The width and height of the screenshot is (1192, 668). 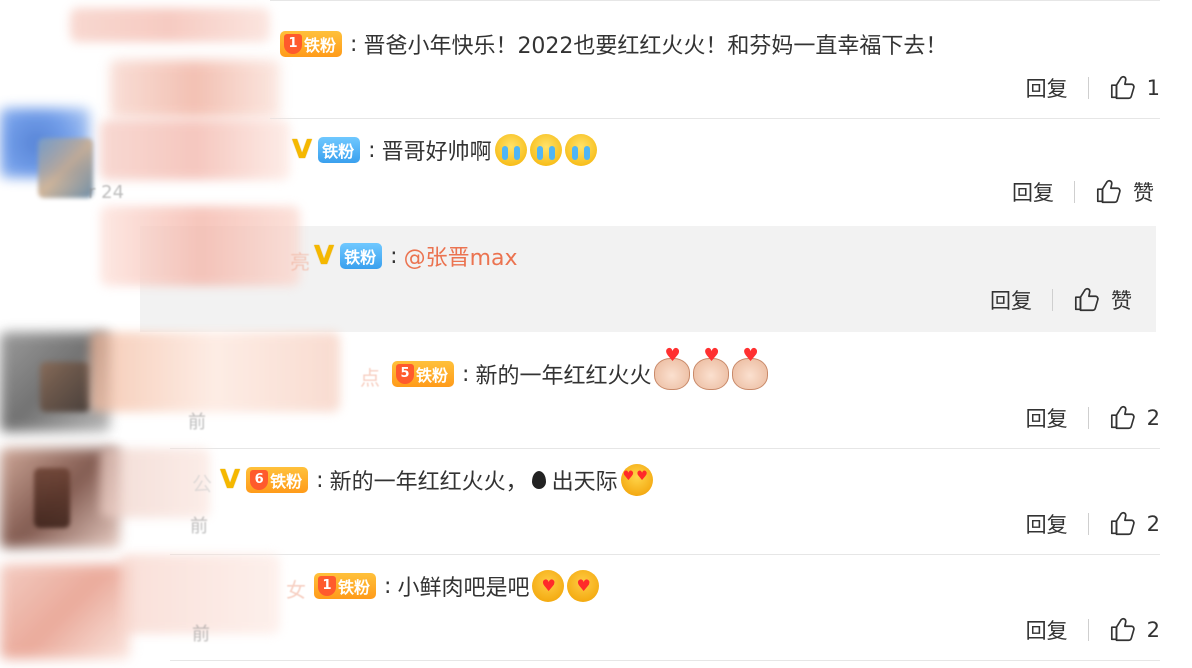 What do you see at coordinates (636, 480) in the screenshot?
I see `heart-eyes-emoji-icon` at bounding box center [636, 480].